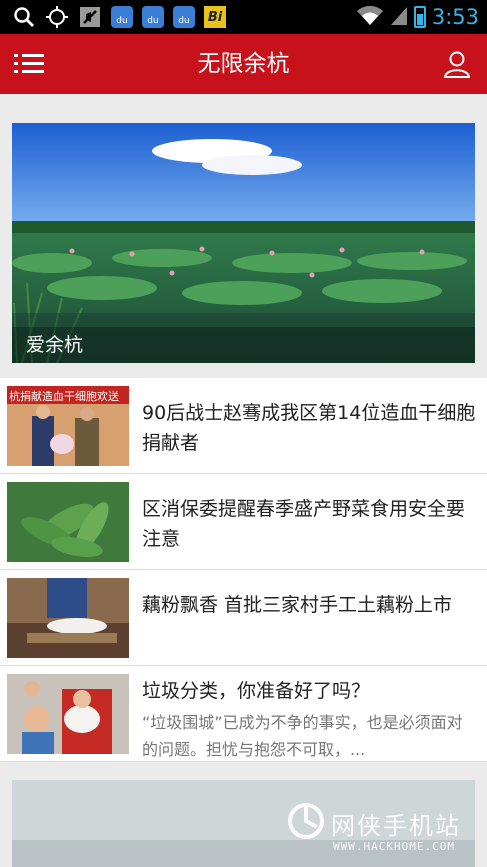 This screenshot has height=867, width=487. What do you see at coordinates (68, 426) in the screenshot?
I see `news-thumbnail: 杭捐献造血干细胞欢送` at bounding box center [68, 426].